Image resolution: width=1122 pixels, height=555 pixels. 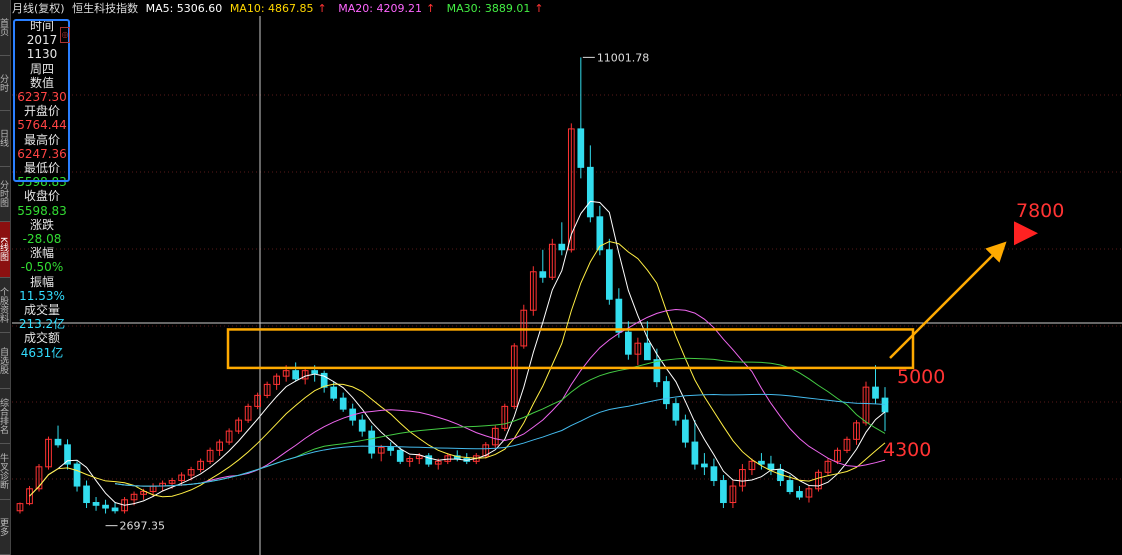 I want to click on info-value-4: 6247.36, so click(x=42, y=153).